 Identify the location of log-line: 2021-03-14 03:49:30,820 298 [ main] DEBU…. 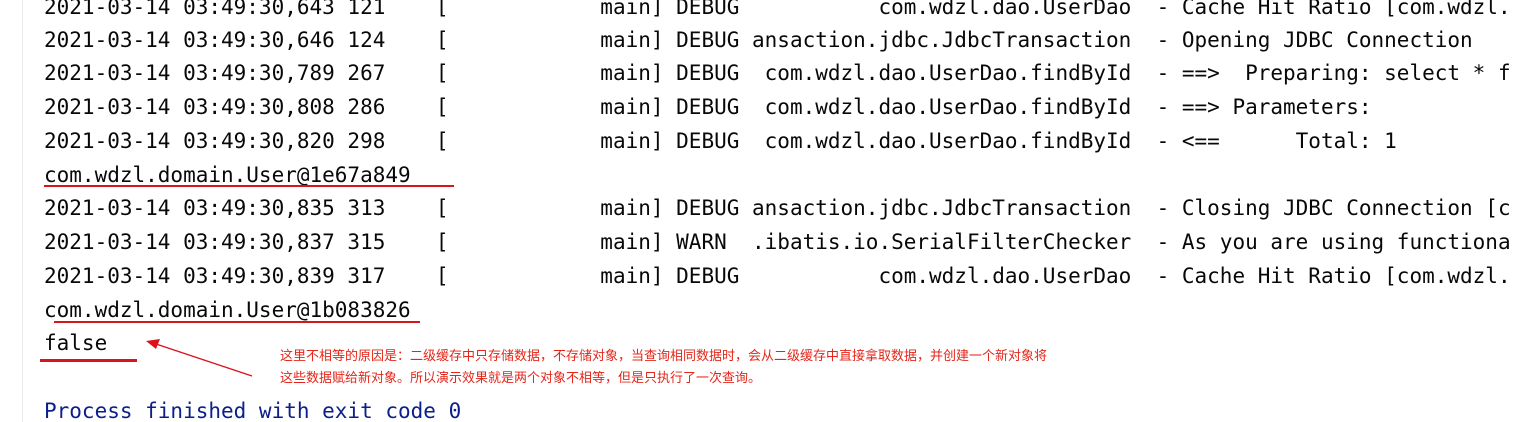
(720, 141).